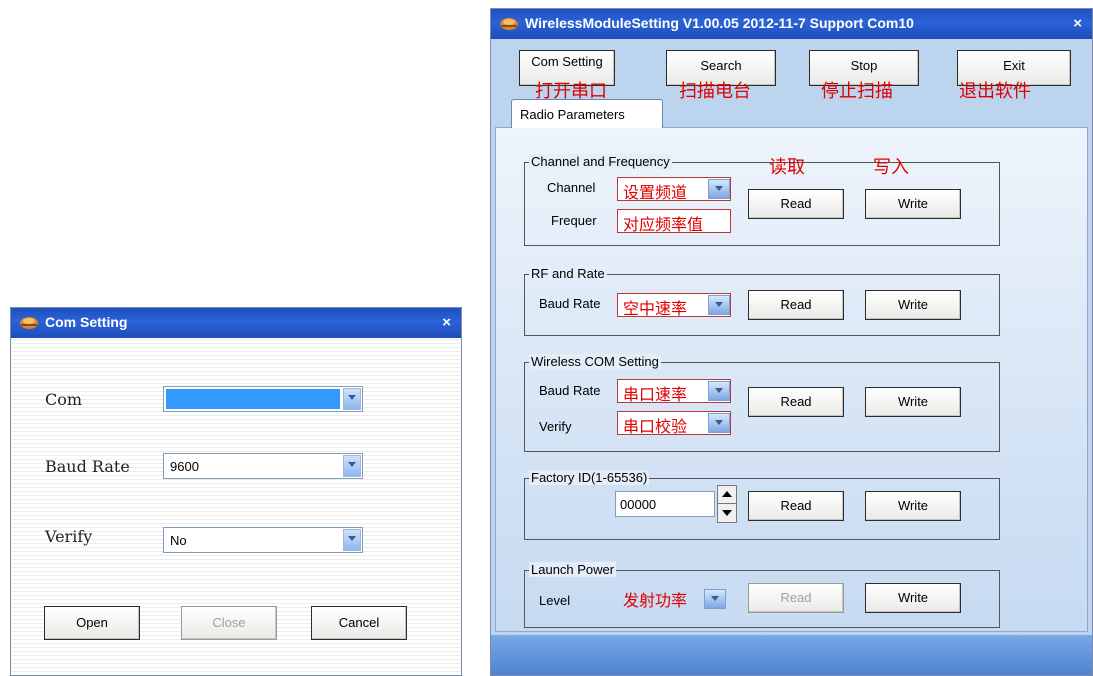  Describe the element at coordinates (913, 402) in the screenshot. I see `wcom-write-button: Write` at that location.